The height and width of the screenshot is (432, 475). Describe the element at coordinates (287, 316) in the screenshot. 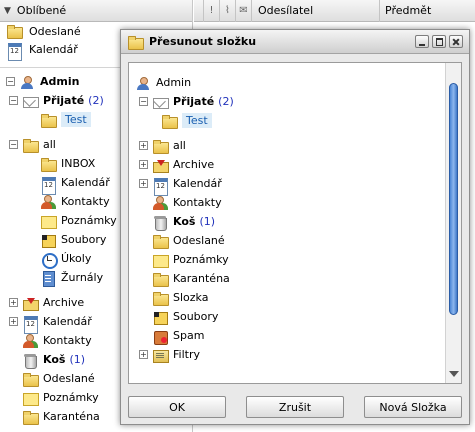

I see `tree-item-files: Soubory` at that location.